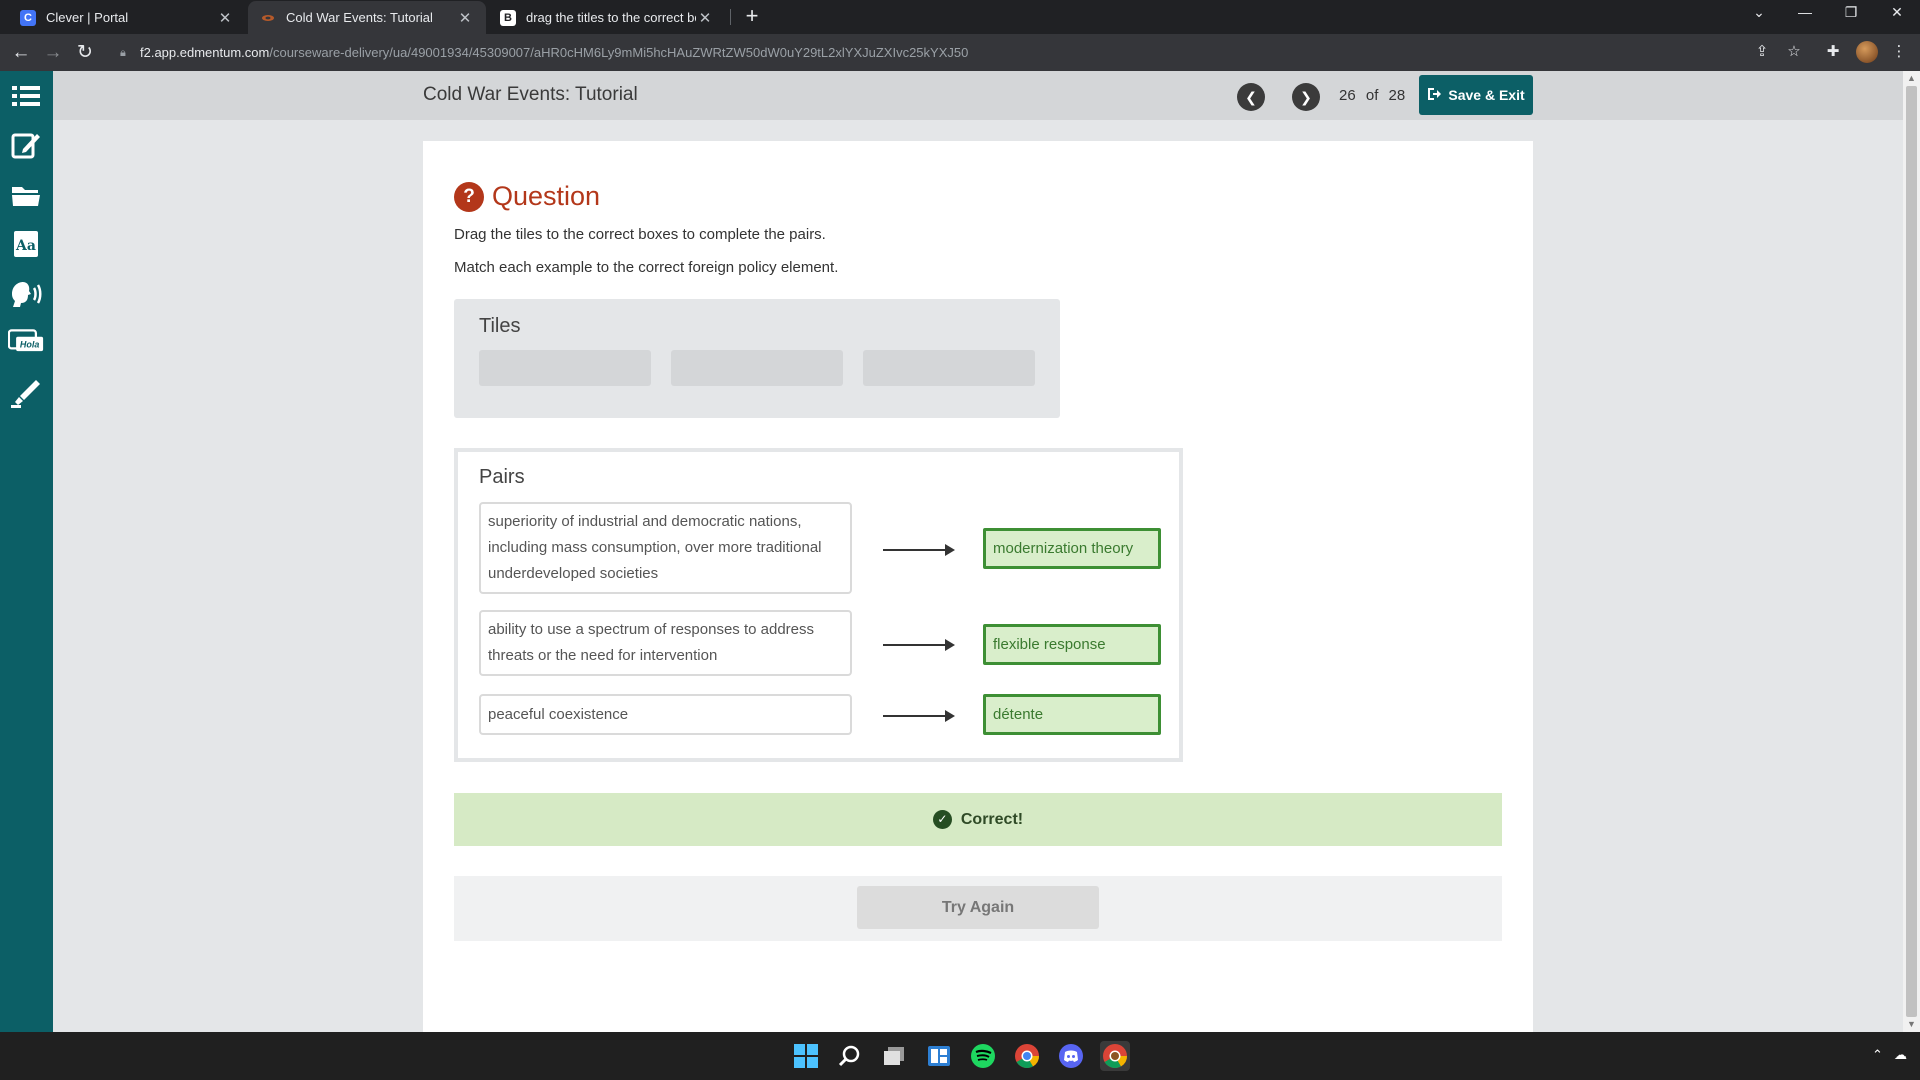  What do you see at coordinates (1867, 52) in the screenshot?
I see `profile-avatar` at bounding box center [1867, 52].